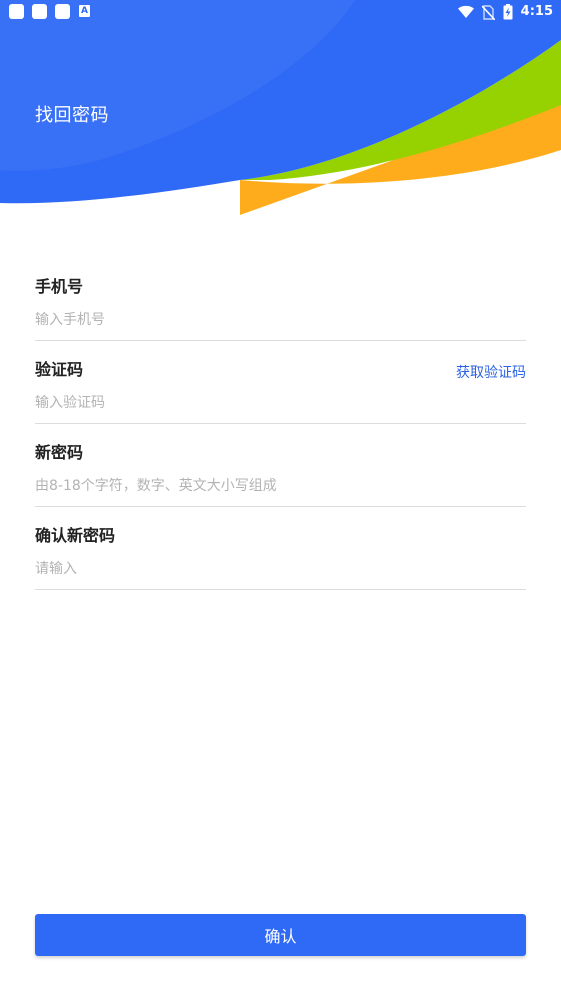 This screenshot has width=561, height=999. What do you see at coordinates (235, 403) in the screenshot?
I see `code-input` at bounding box center [235, 403].